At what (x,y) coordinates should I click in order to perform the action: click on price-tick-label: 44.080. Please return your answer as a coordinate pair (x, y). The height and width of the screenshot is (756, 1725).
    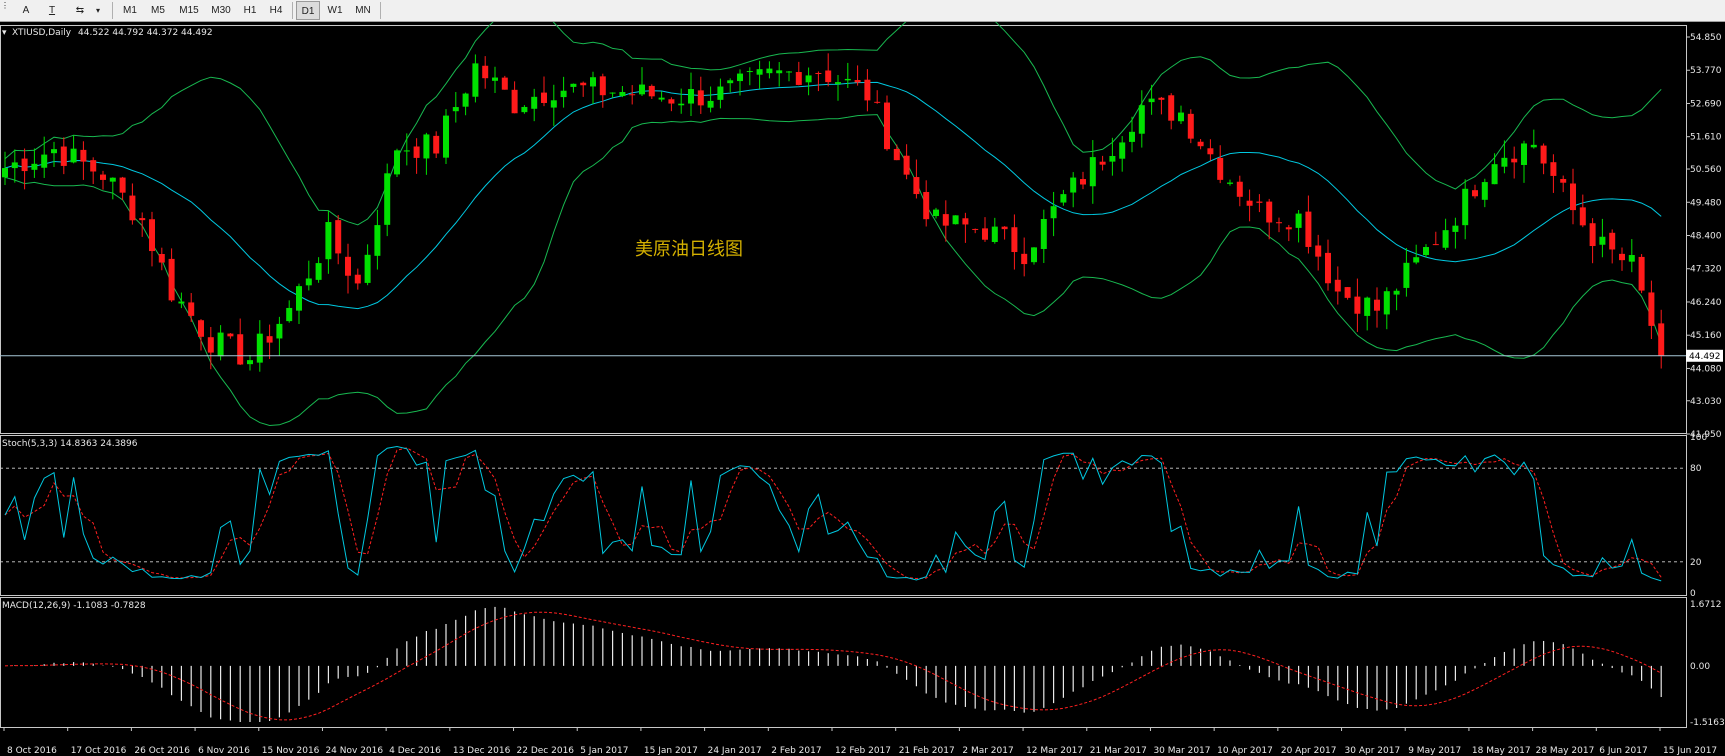
    Looking at the image, I should click on (1706, 369).